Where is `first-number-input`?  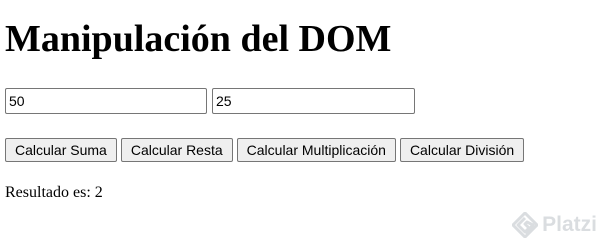
first-number-input is located at coordinates (106, 101).